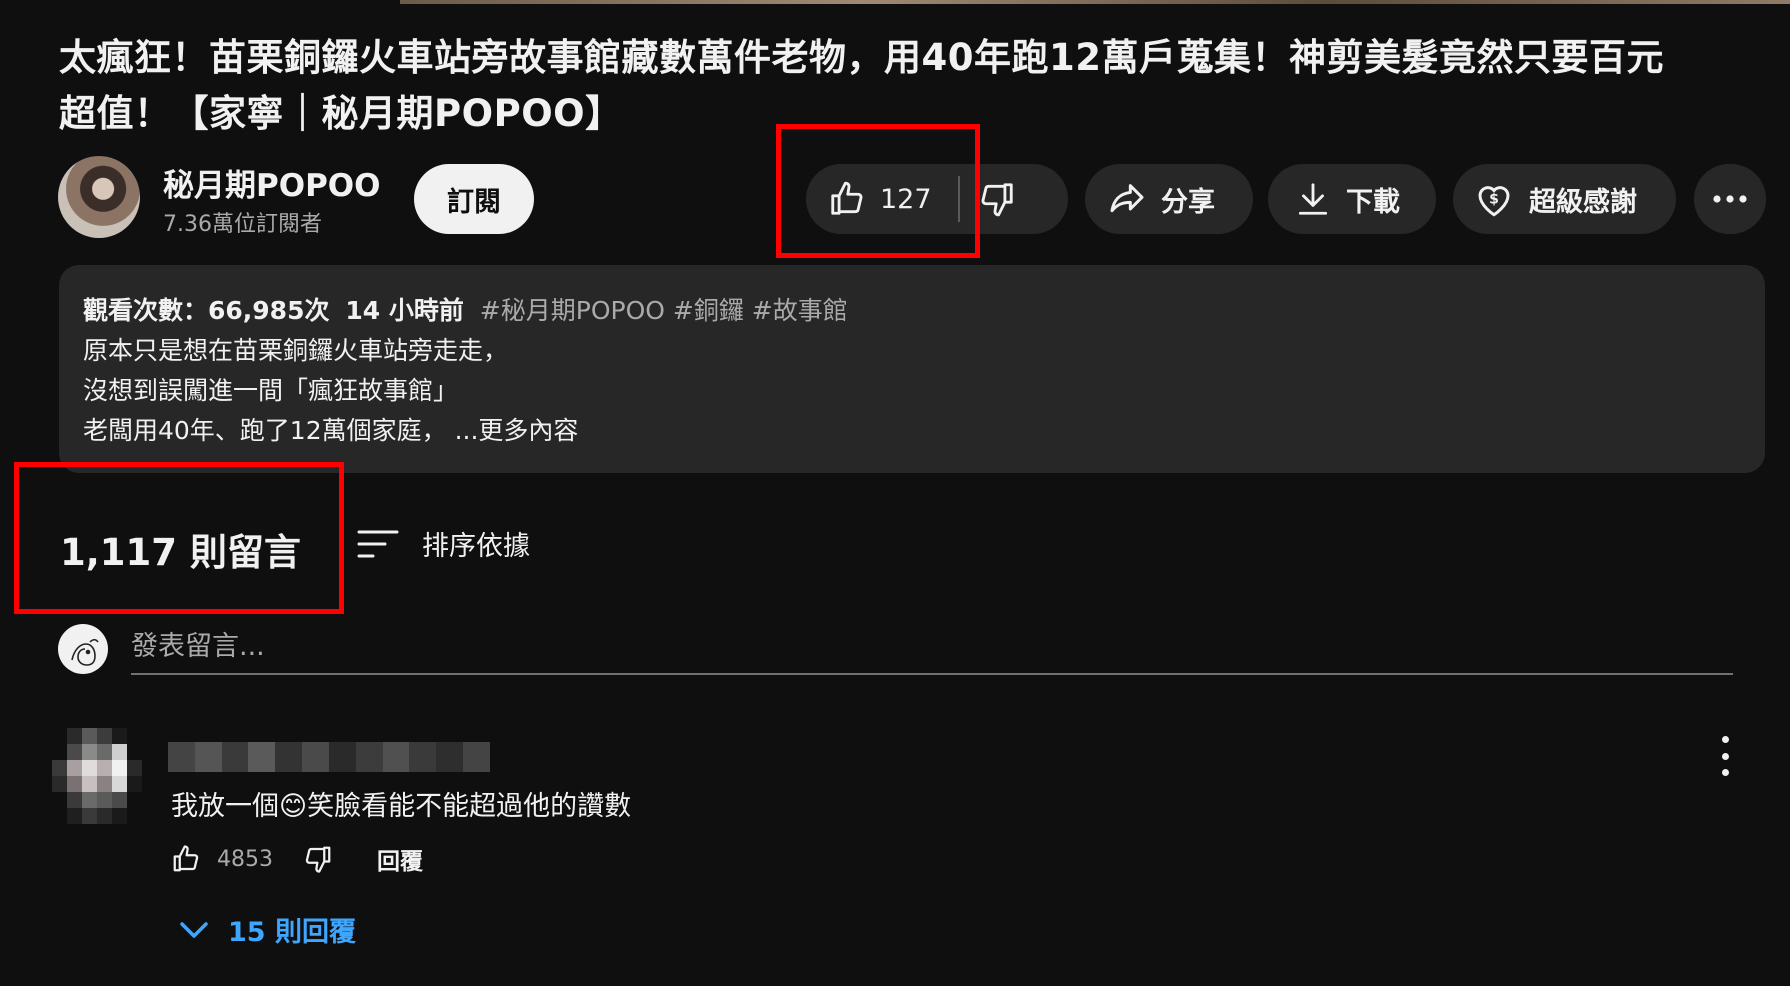  Describe the element at coordinates (1095, 2) in the screenshot. I see `video-player-bottom-edge` at that location.